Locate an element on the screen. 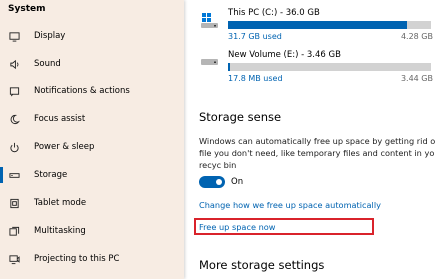  sidebar-item-power-sleep: Power & sleep is located at coordinates (92, 147).